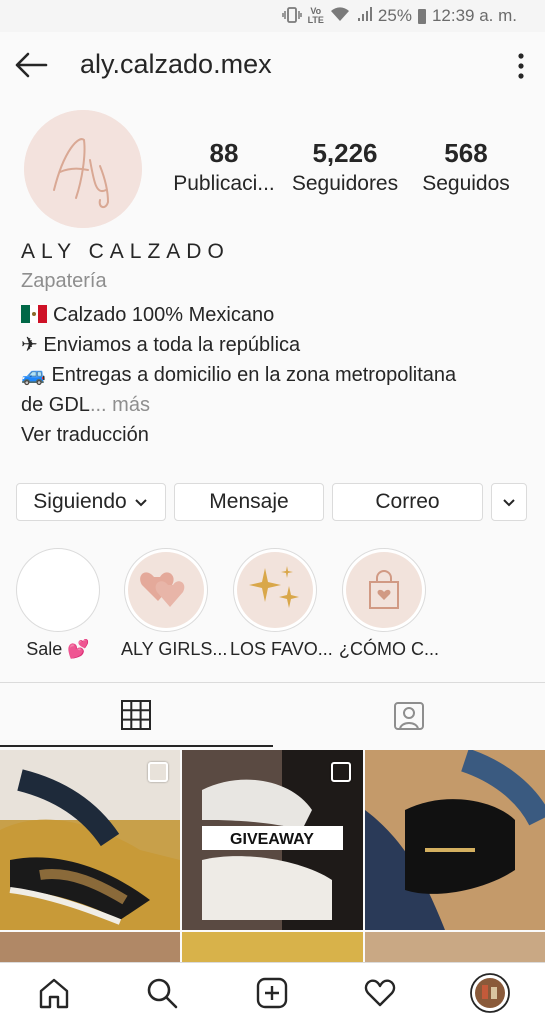  I want to click on new-post-icon, so click(272, 993).